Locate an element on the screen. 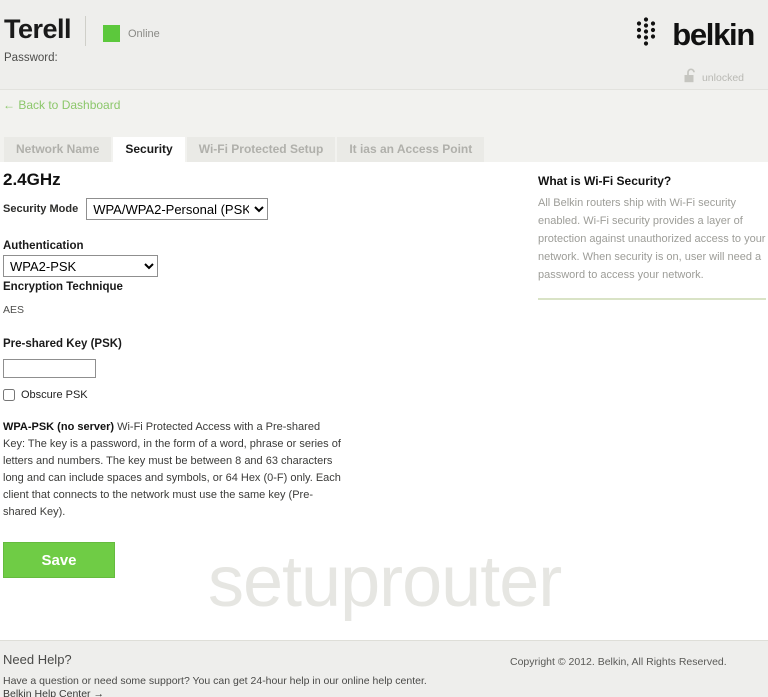 The width and height of the screenshot is (768, 697). belkin-wordmark: belkin is located at coordinates (713, 34).